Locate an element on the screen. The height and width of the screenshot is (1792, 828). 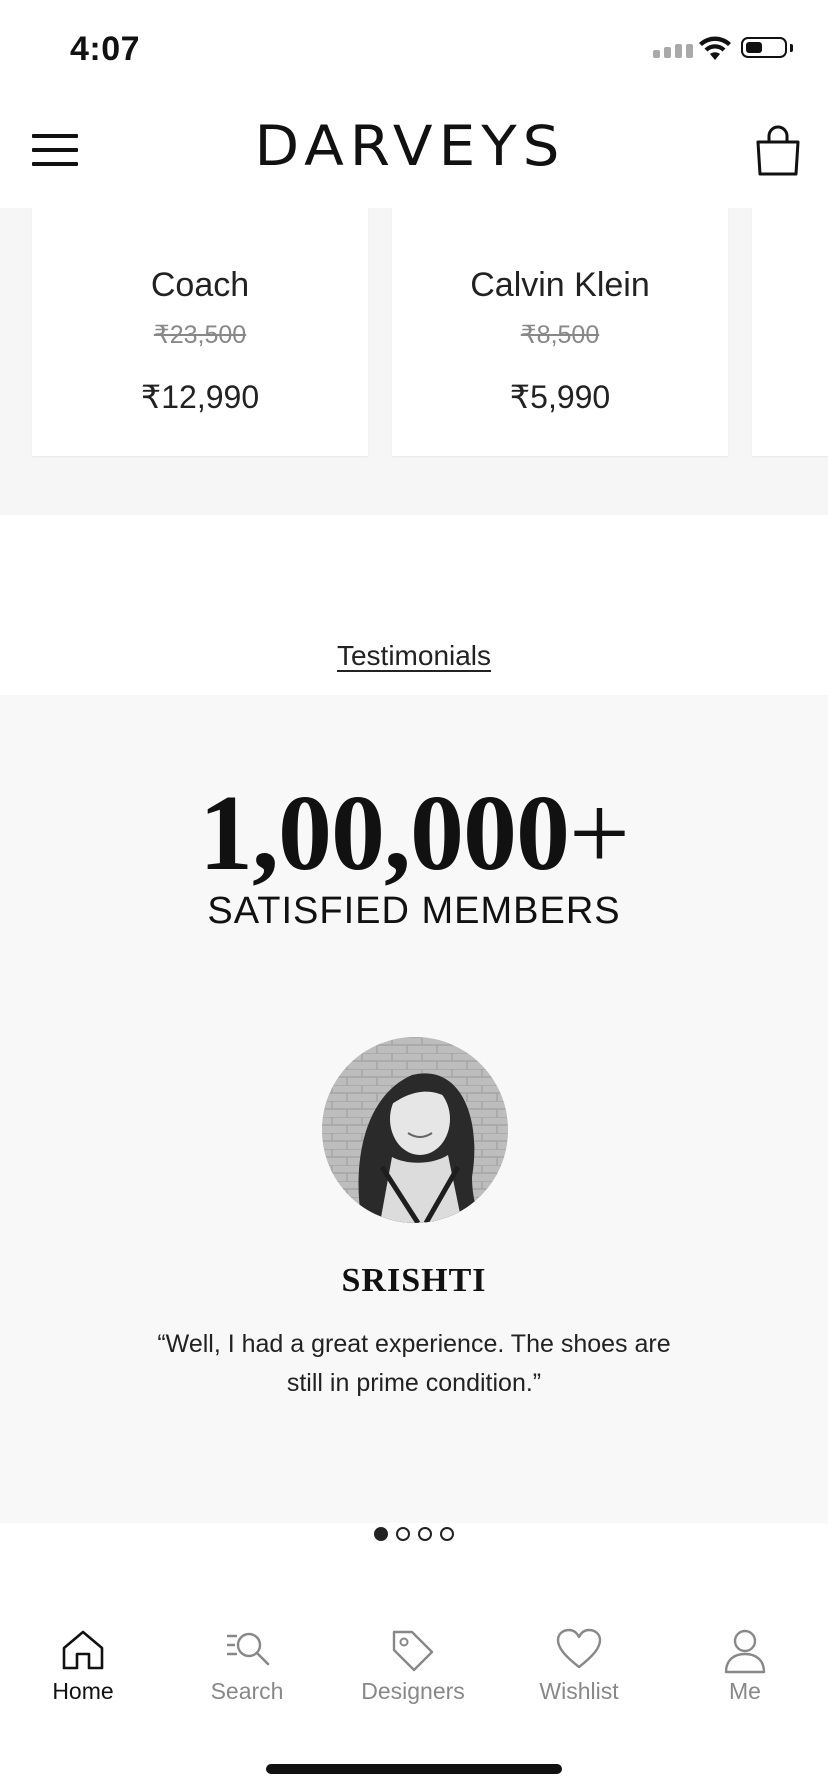
product-brand: Calvin Klein is located at coordinates (560, 285).